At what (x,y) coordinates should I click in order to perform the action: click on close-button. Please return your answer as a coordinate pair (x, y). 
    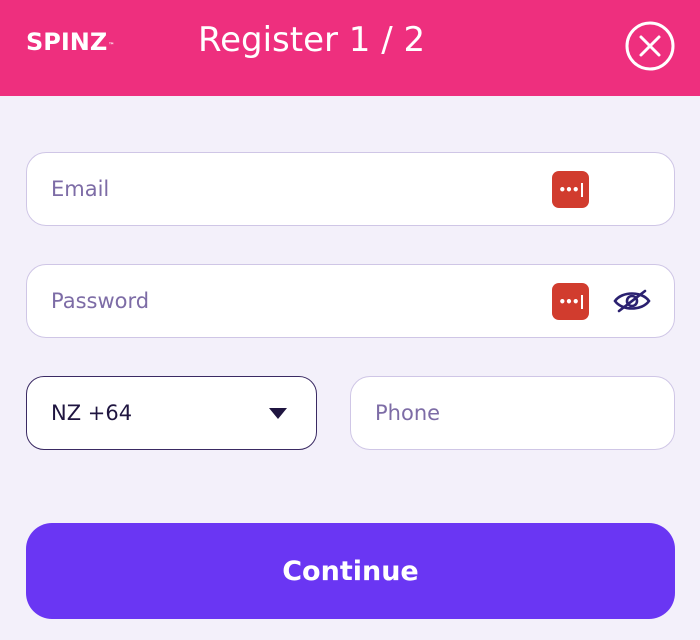
    Looking at the image, I should click on (650, 46).